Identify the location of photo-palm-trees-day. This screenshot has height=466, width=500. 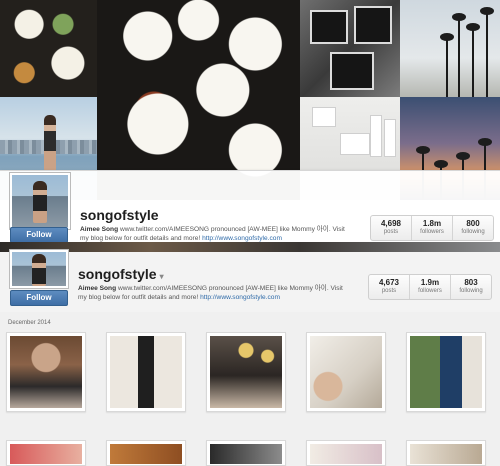
(450, 48).